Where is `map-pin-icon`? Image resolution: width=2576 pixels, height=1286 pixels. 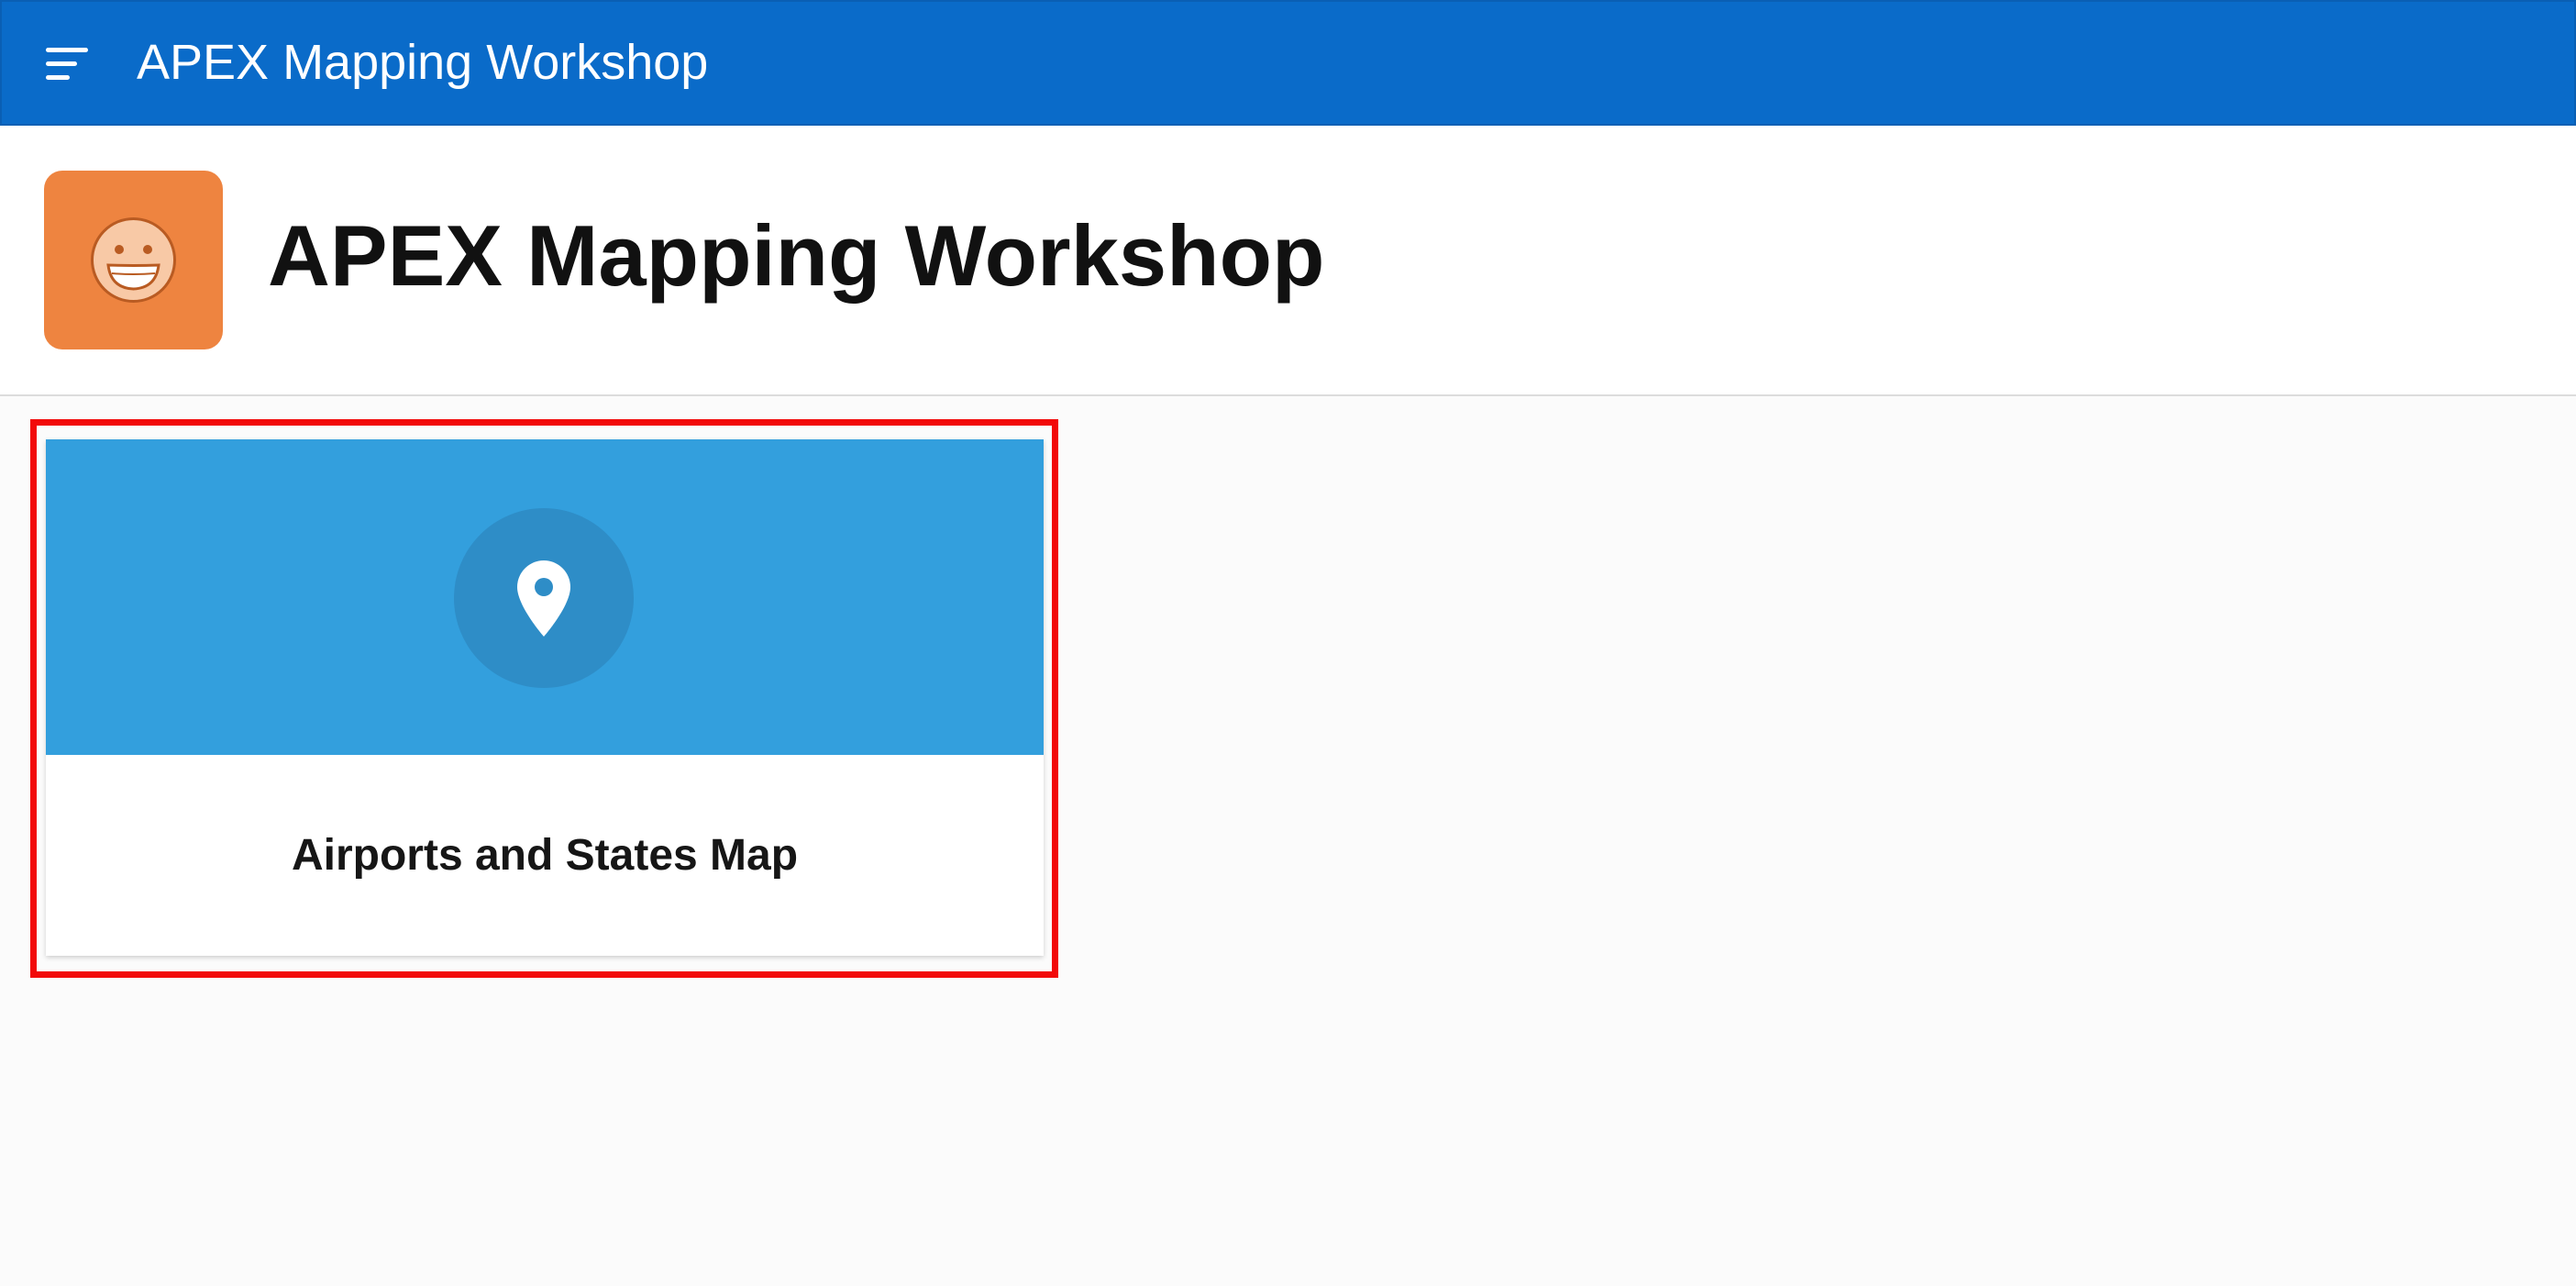 map-pin-icon is located at coordinates (543, 598).